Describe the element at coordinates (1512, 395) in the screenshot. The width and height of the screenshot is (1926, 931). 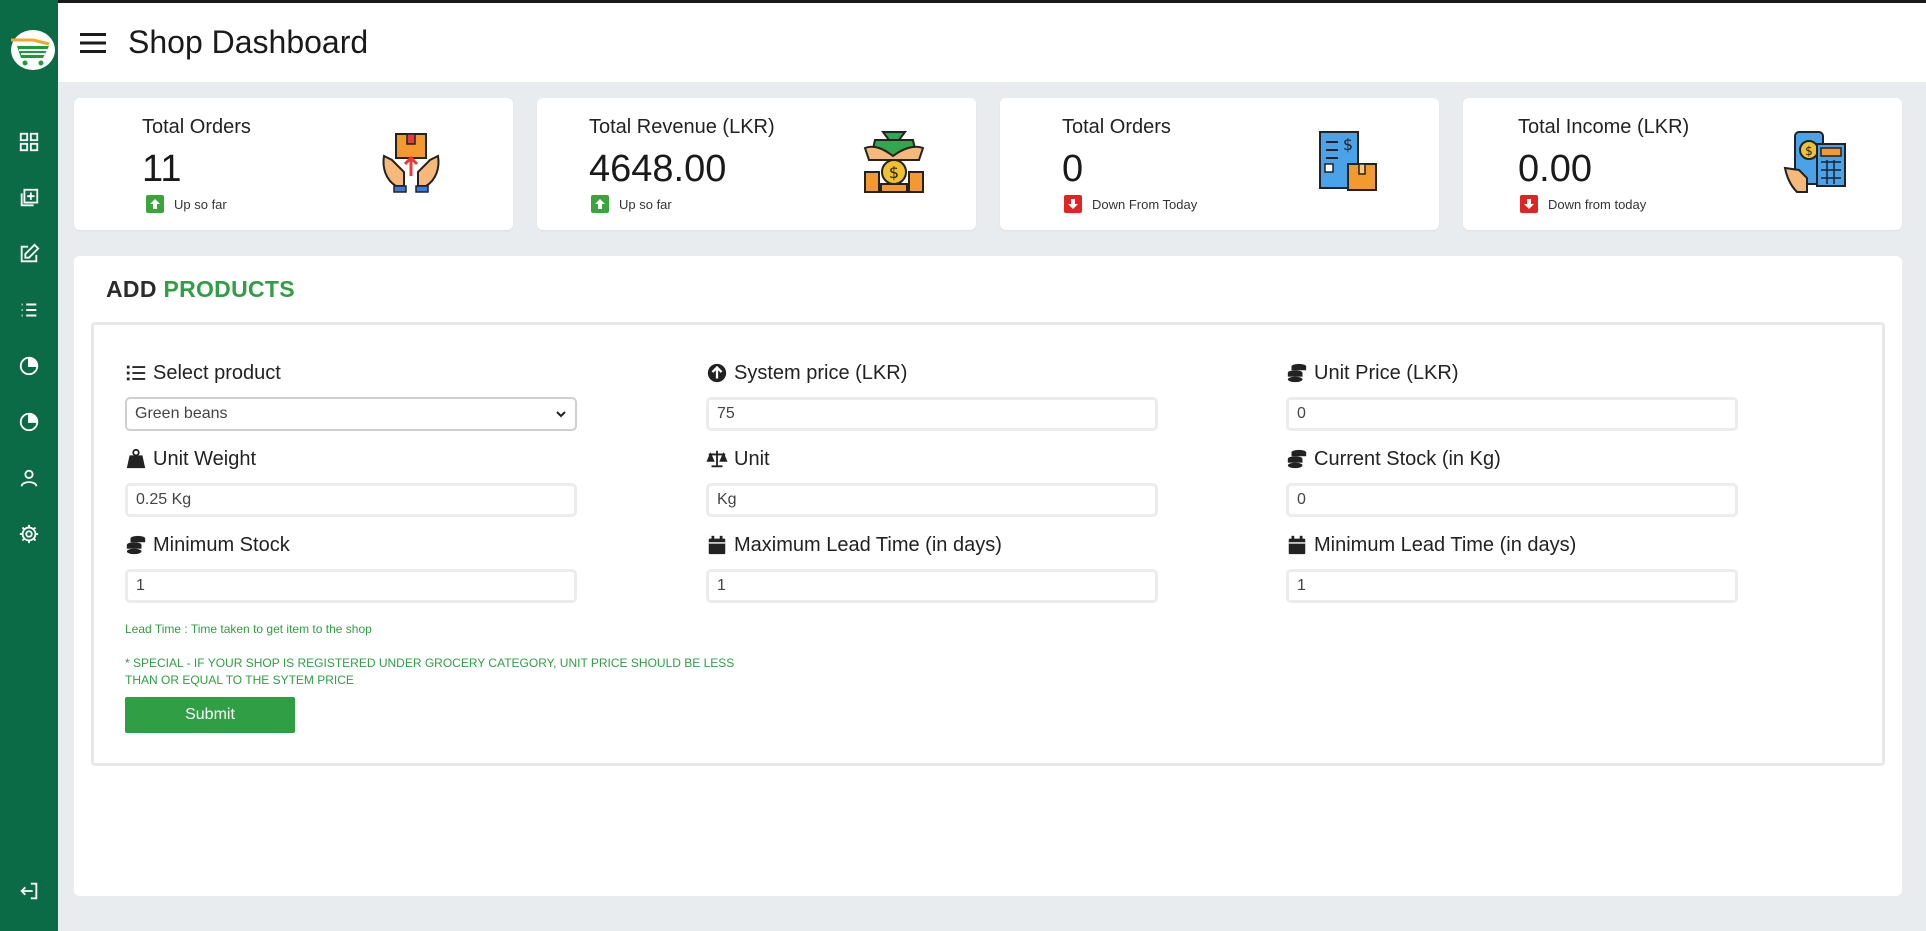
I see `unit-price-field: Unit Price (LKR) 0` at that location.